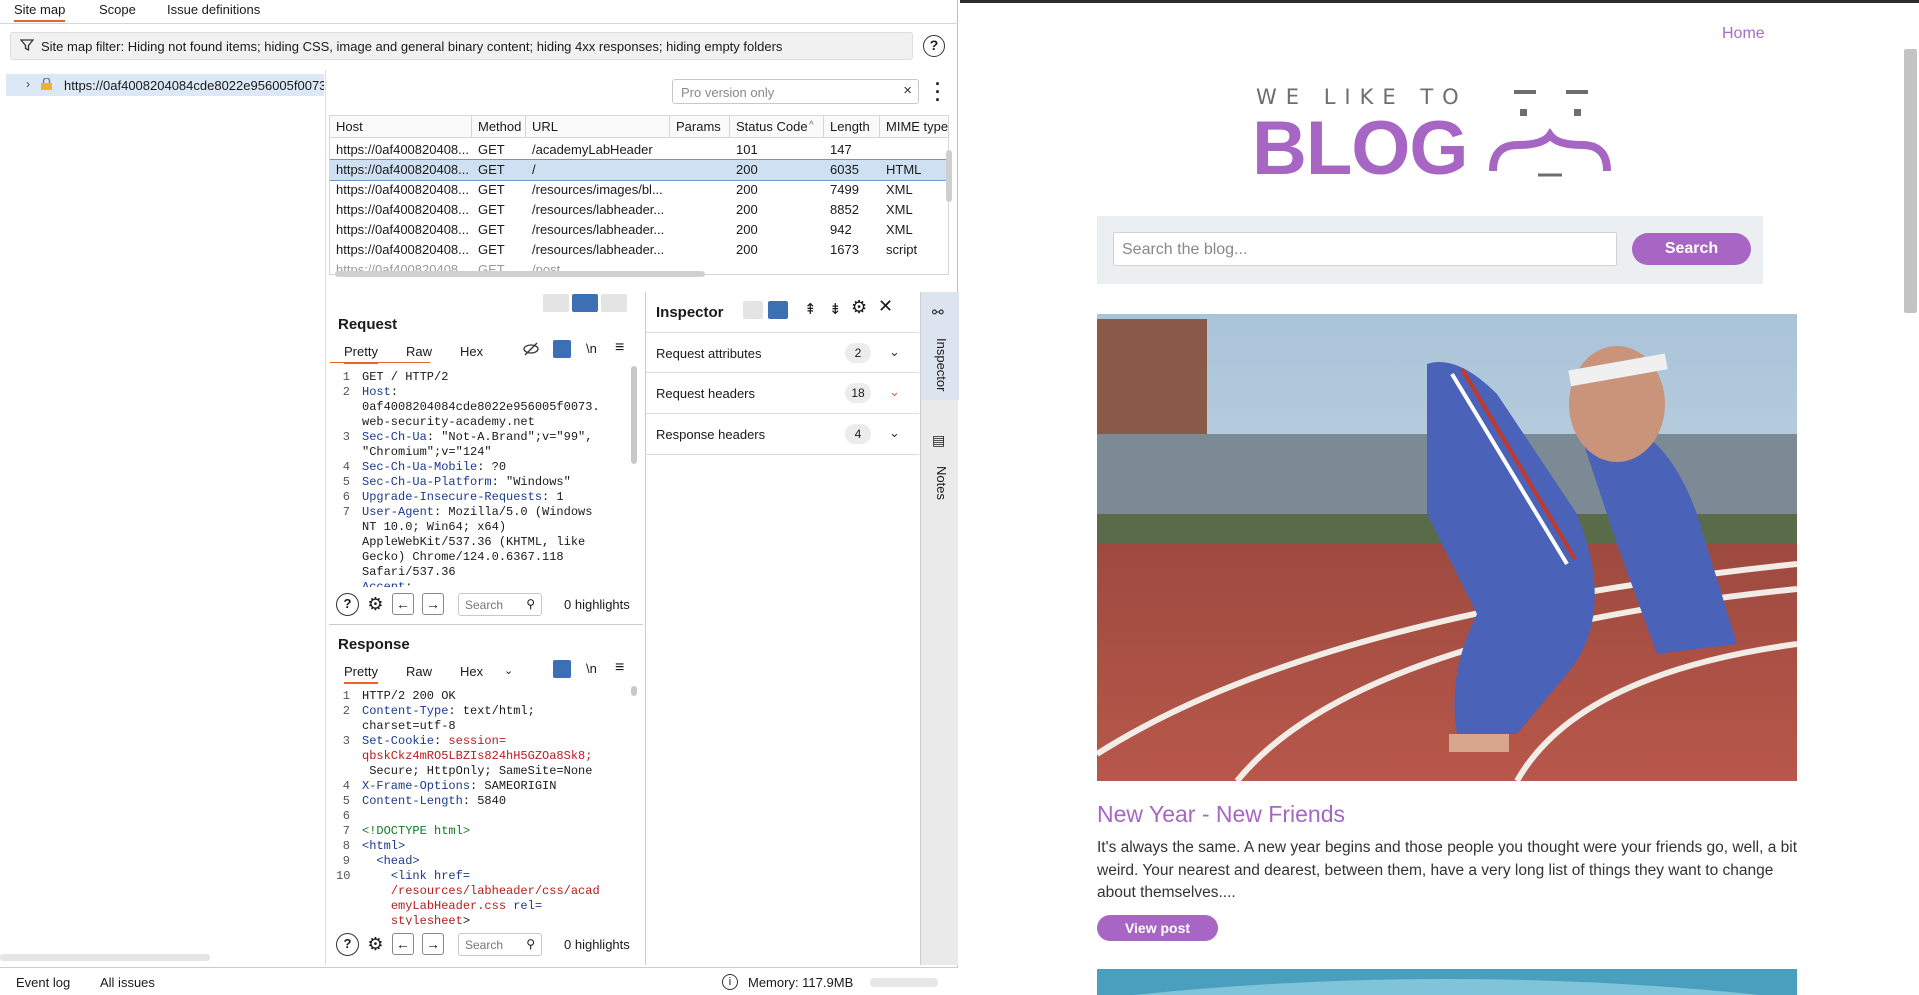 This screenshot has height=995, width=1919. What do you see at coordinates (127, 982) in the screenshot?
I see `all-issues-link: All issues` at bounding box center [127, 982].